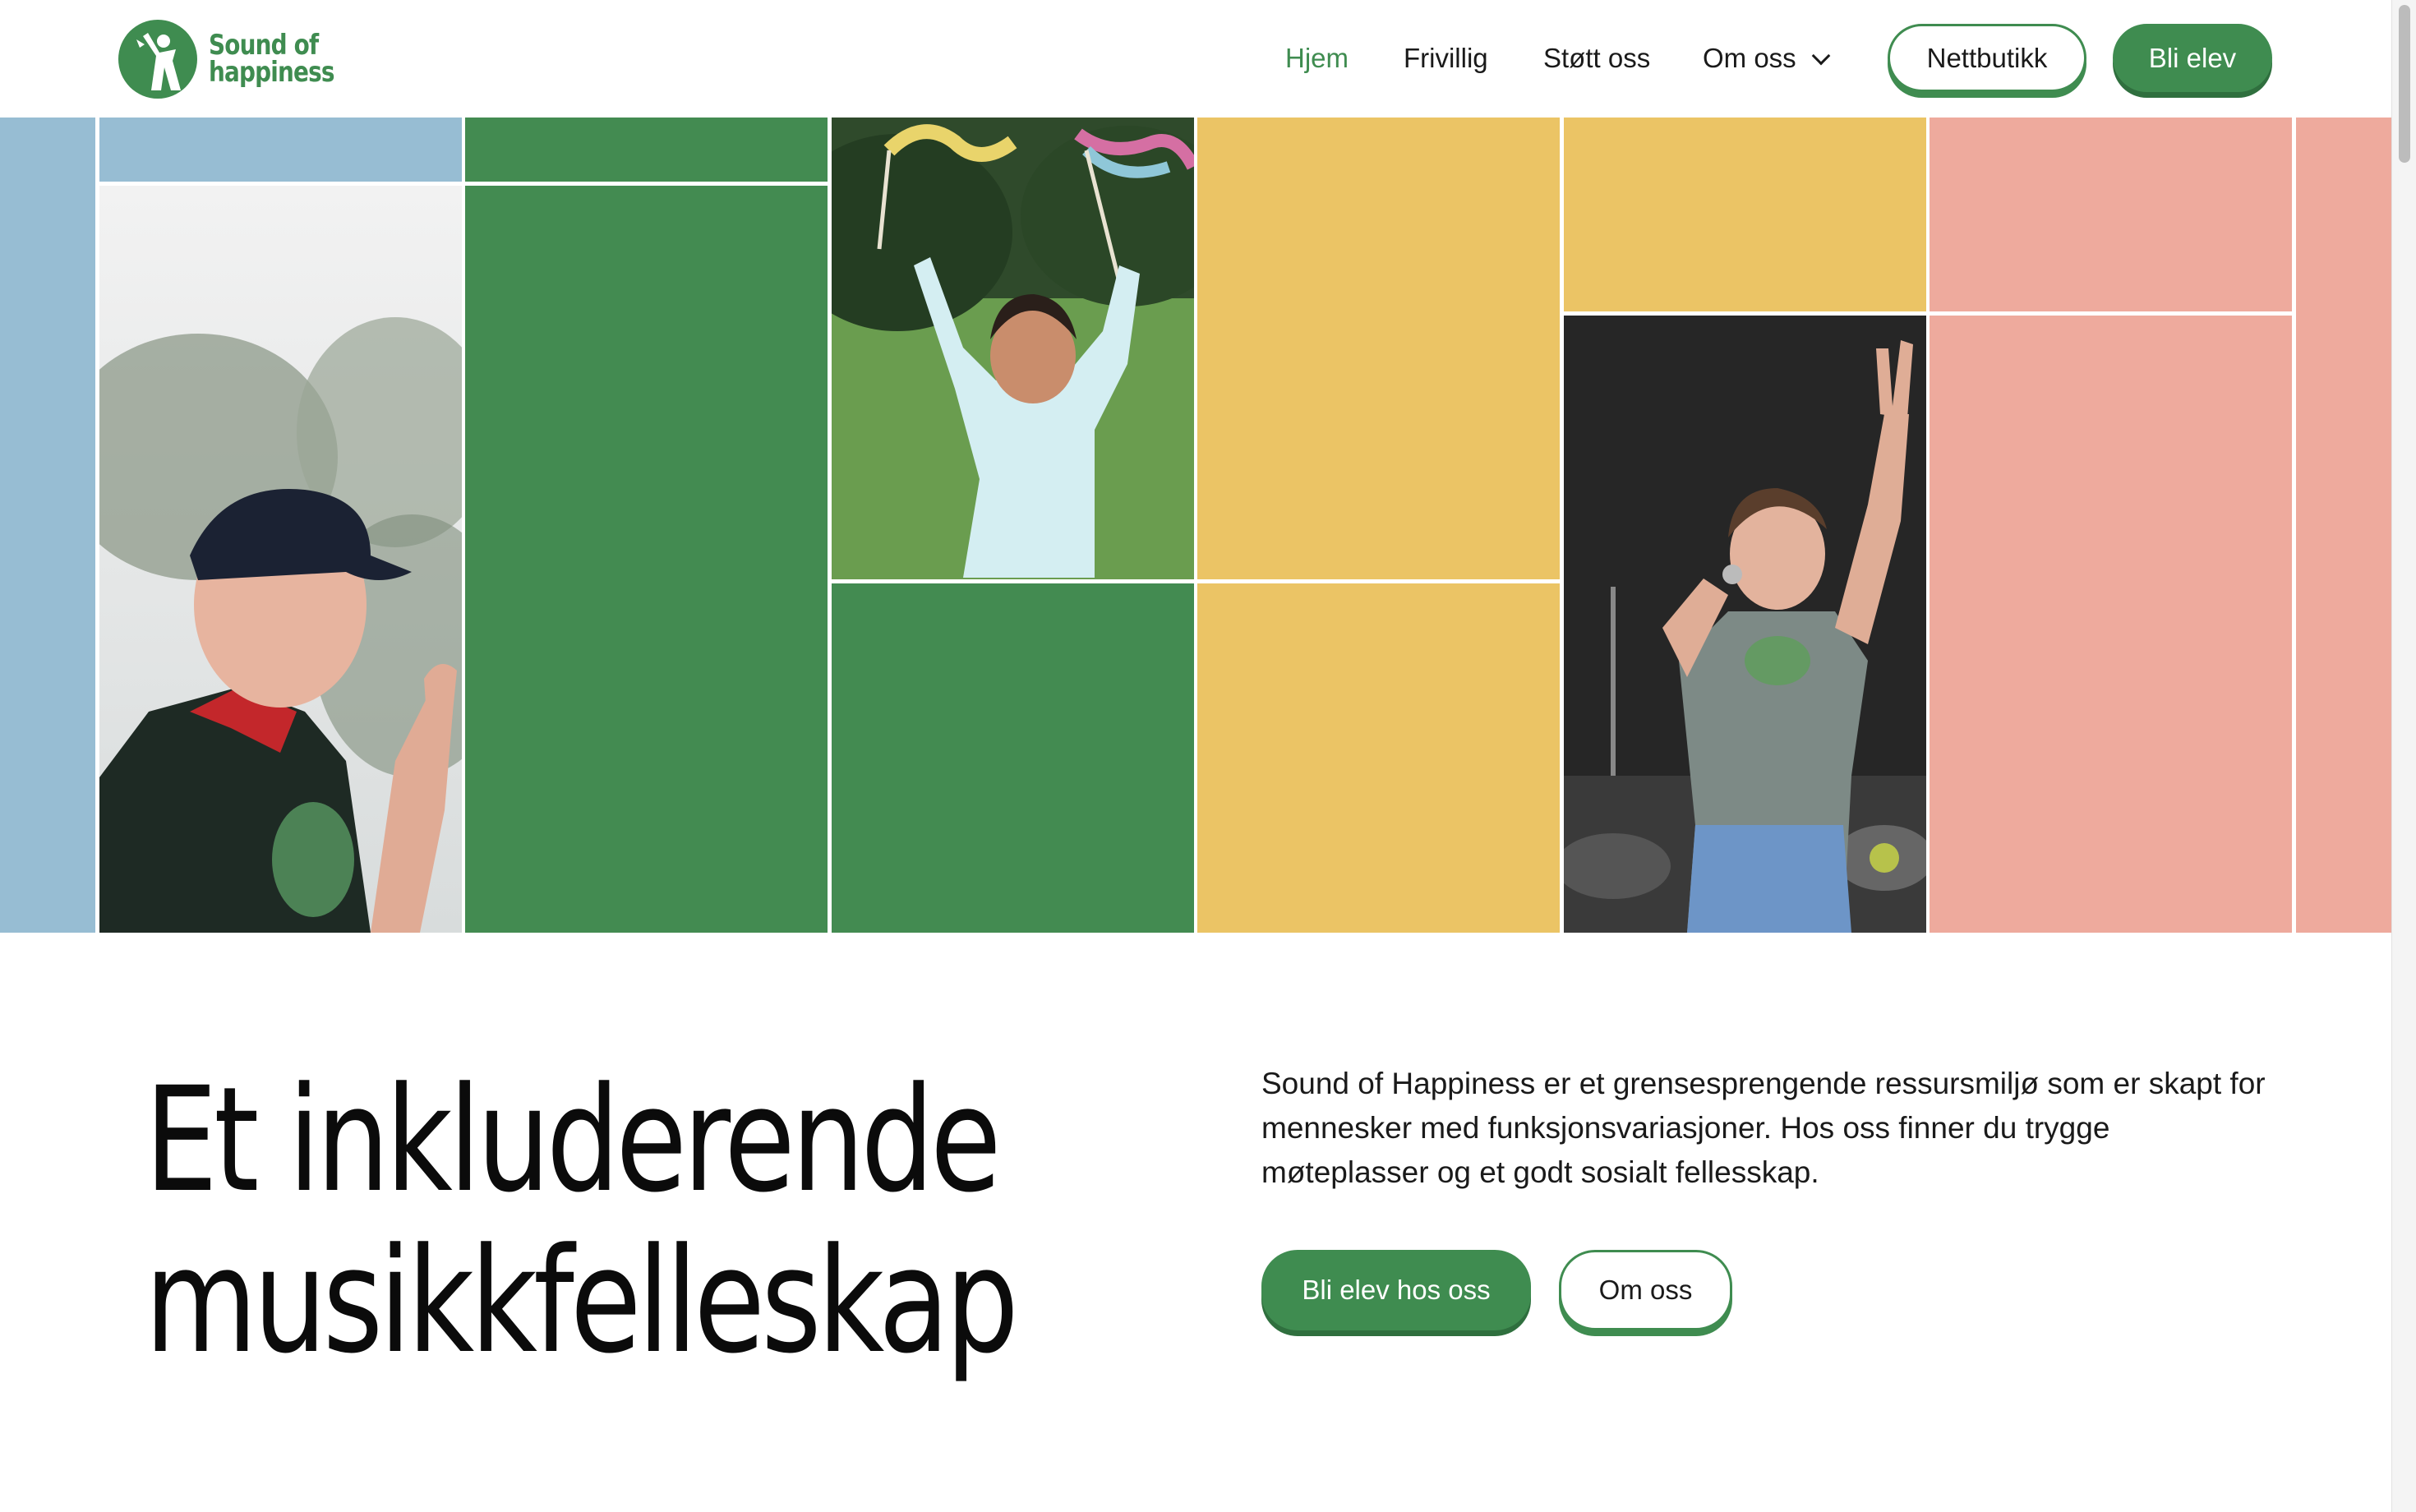 The height and width of the screenshot is (1512, 2416). I want to click on tile-pink-tall, so click(2111, 625).